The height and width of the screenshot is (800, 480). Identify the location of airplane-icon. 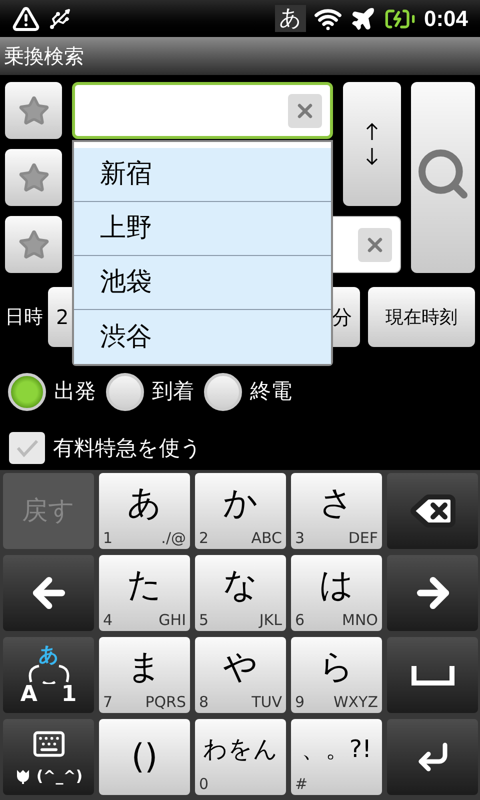
(363, 19).